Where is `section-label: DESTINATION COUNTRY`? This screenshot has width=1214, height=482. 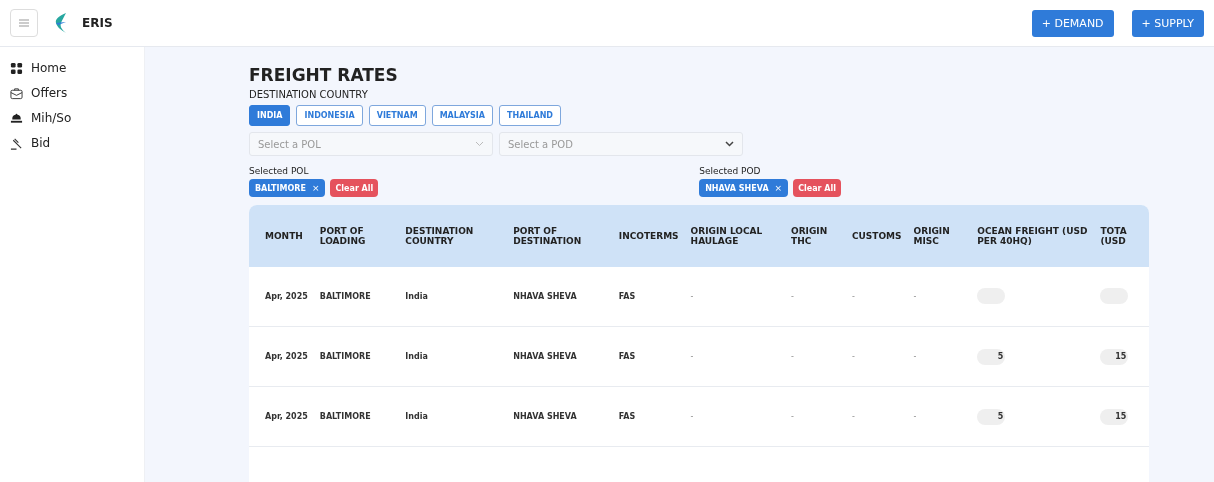
section-label: DESTINATION COUNTRY is located at coordinates (309, 94).